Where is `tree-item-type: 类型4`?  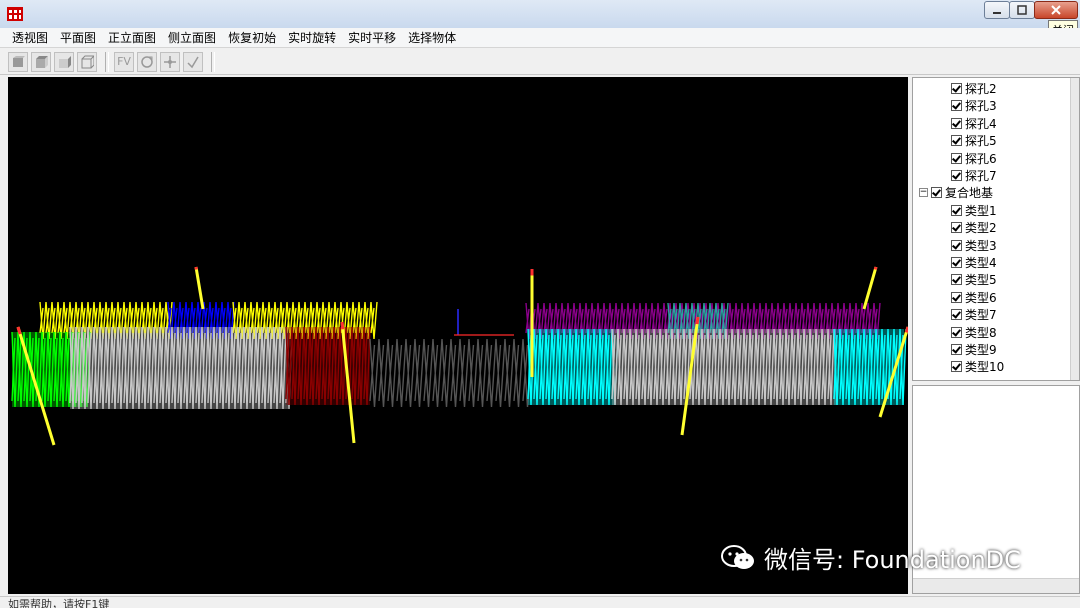 tree-item-type: 类型4 is located at coordinates (974, 262).